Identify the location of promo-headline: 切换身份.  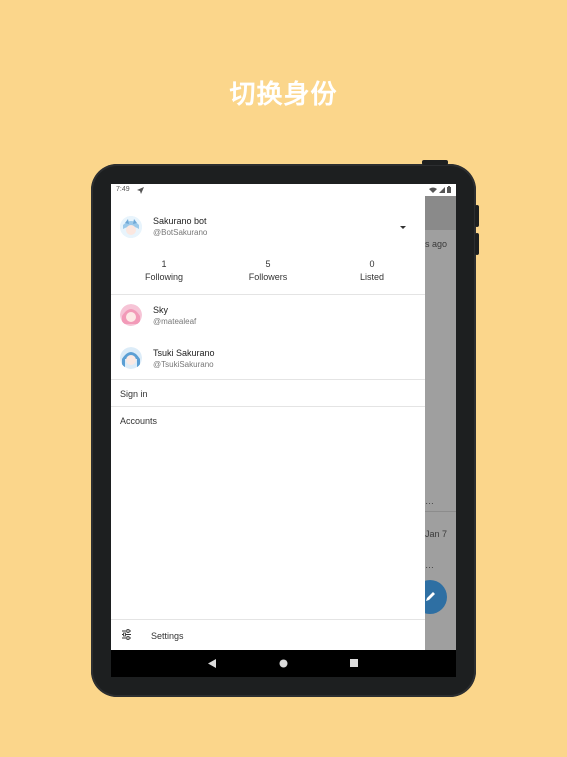
(283, 95).